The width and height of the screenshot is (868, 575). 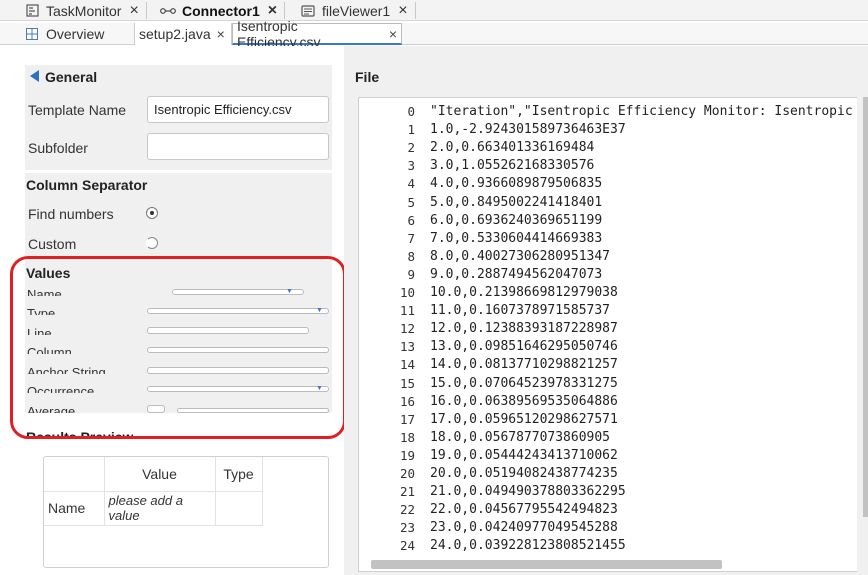 I want to click on file-line: 23.0,0.04240977049545288, so click(x=524, y=528).